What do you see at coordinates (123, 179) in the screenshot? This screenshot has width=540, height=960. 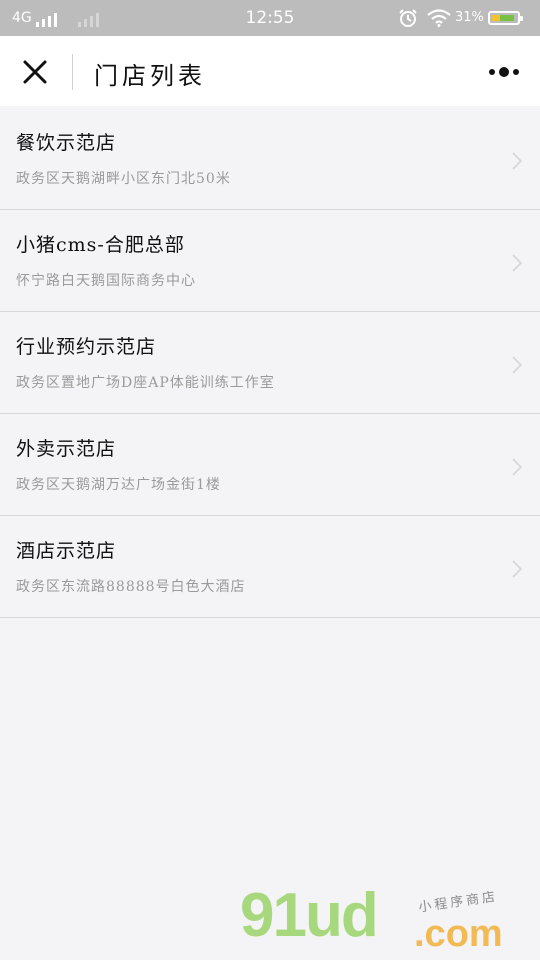 I see `store-address: 政务区天鹅湖畔小区东门北50米` at bounding box center [123, 179].